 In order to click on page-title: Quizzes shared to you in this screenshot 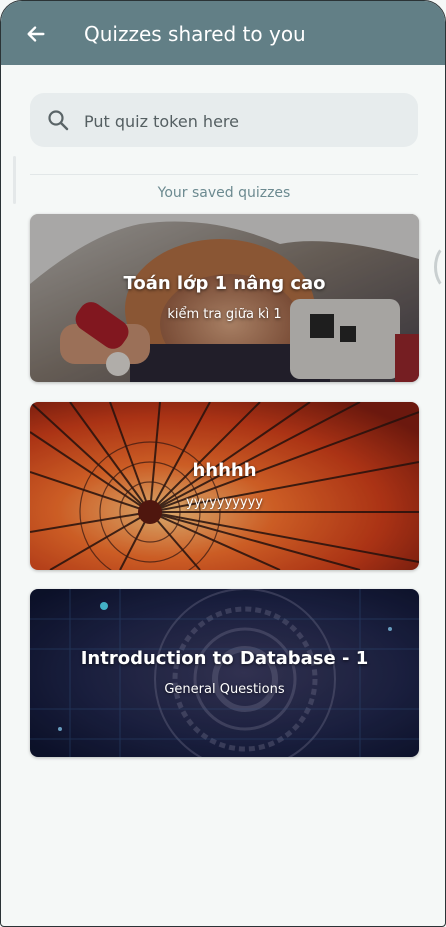, I will do `click(195, 34)`.